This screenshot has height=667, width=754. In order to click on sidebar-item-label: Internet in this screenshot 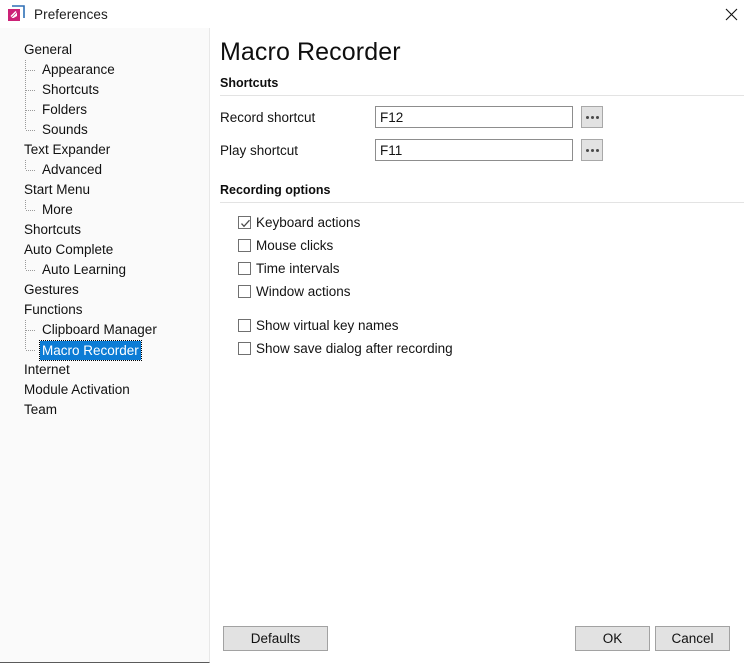, I will do `click(47, 369)`.